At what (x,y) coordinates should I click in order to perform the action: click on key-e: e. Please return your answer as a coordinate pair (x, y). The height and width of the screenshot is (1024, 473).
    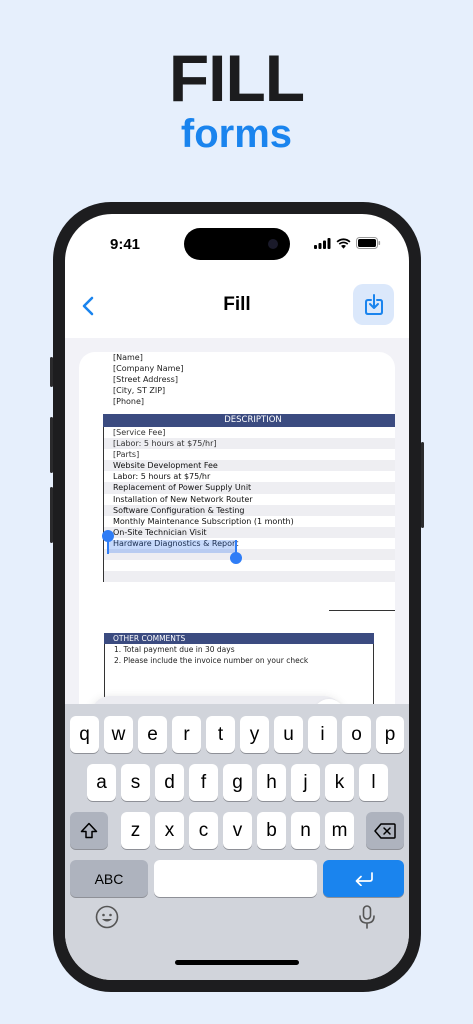
    Looking at the image, I should click on (152, 734).